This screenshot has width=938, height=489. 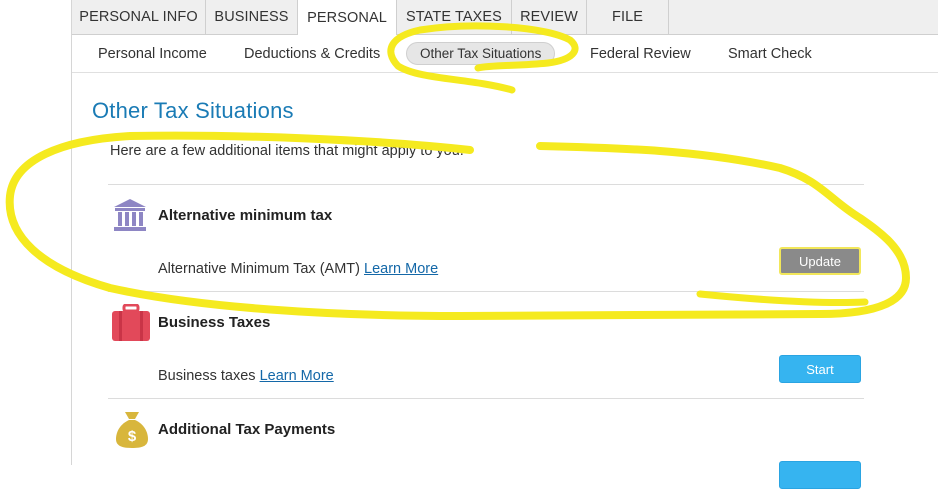 I want to click on item-title-business-taxes: Business Taxes, so click(x=214, y=322).